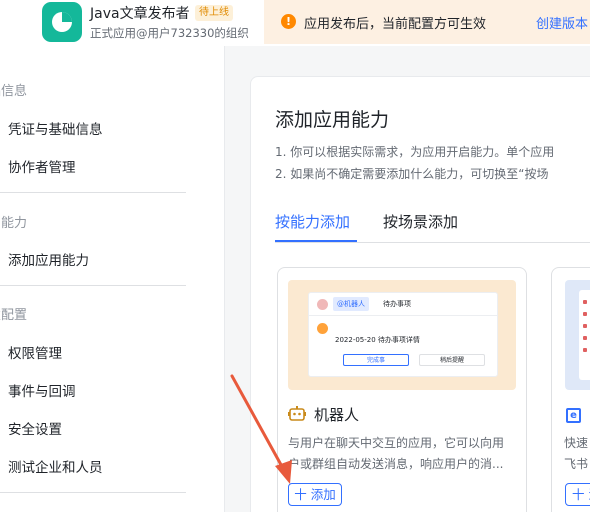  I want to click on sidebar-item-events-callbacks: 事件与回调, so click(42, 390).